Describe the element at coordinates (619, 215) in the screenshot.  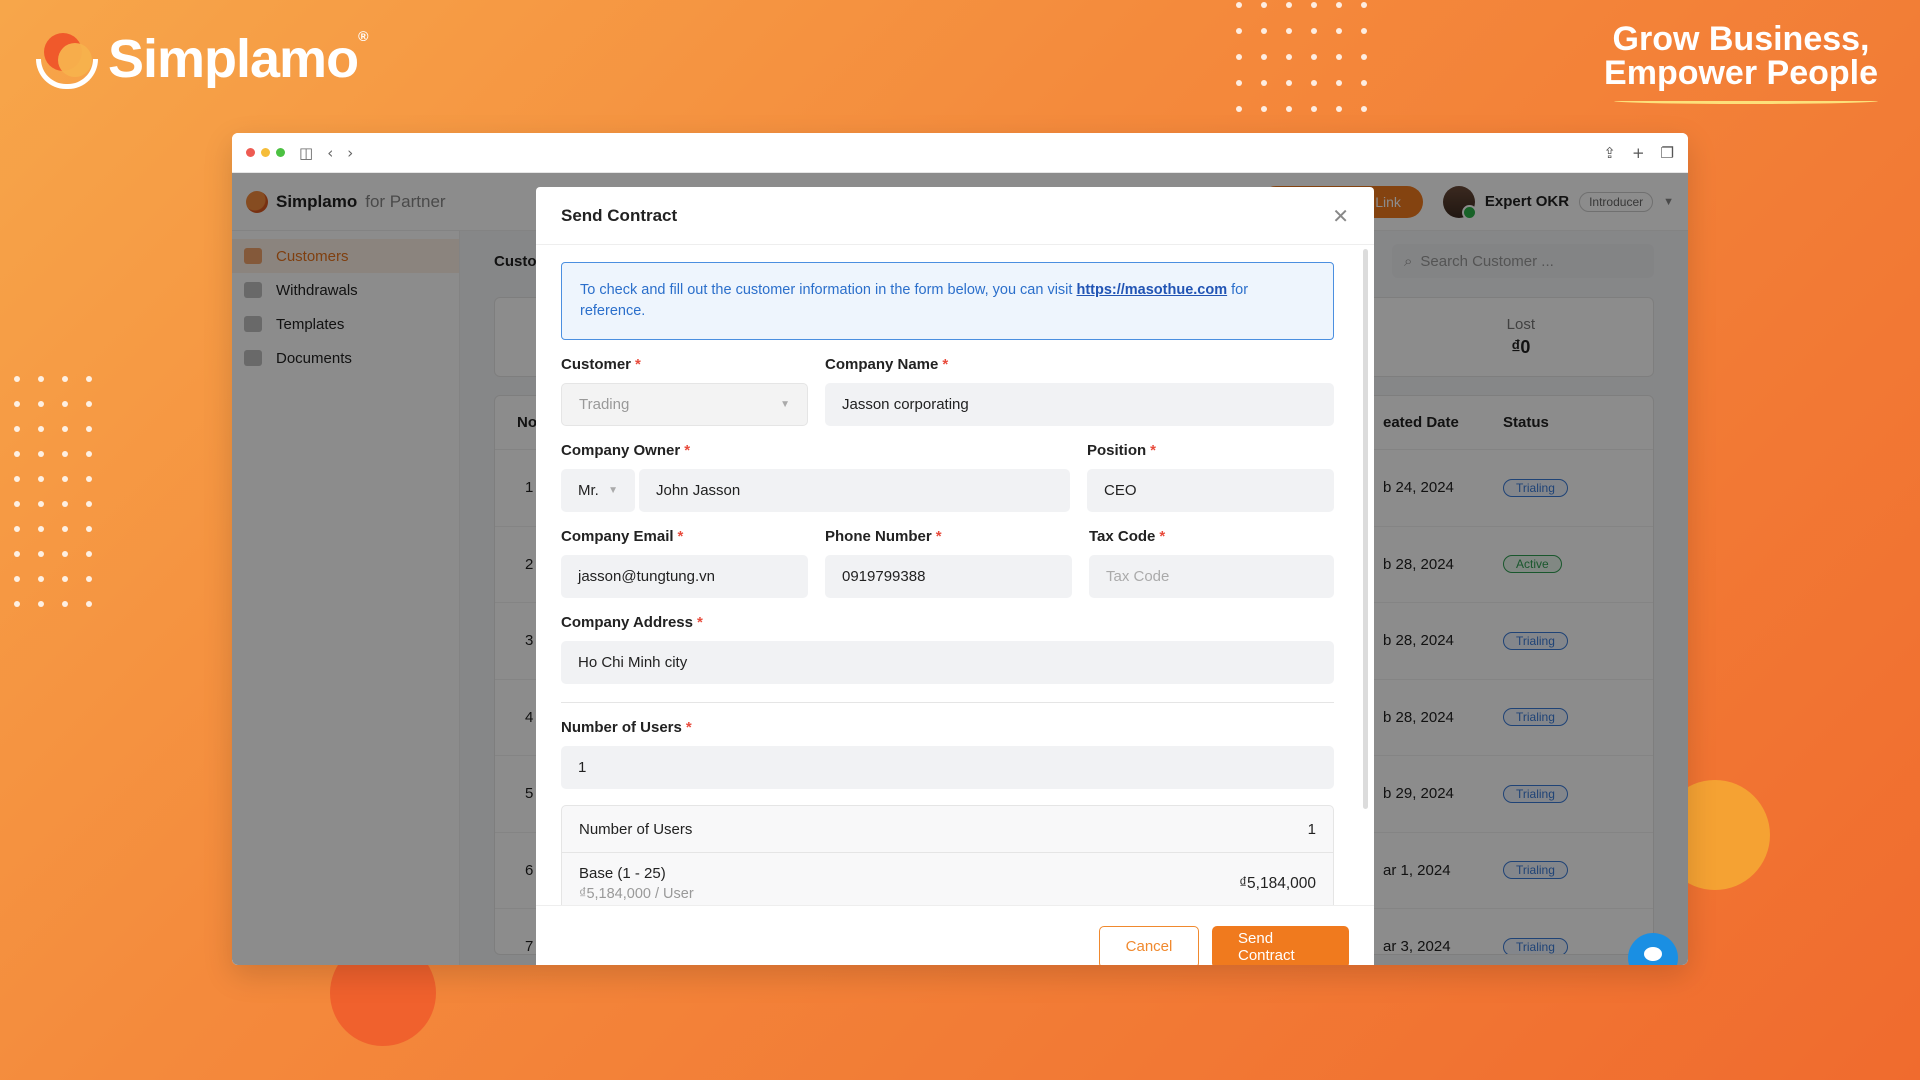
I see `modal-title: Send Contract` at that location.